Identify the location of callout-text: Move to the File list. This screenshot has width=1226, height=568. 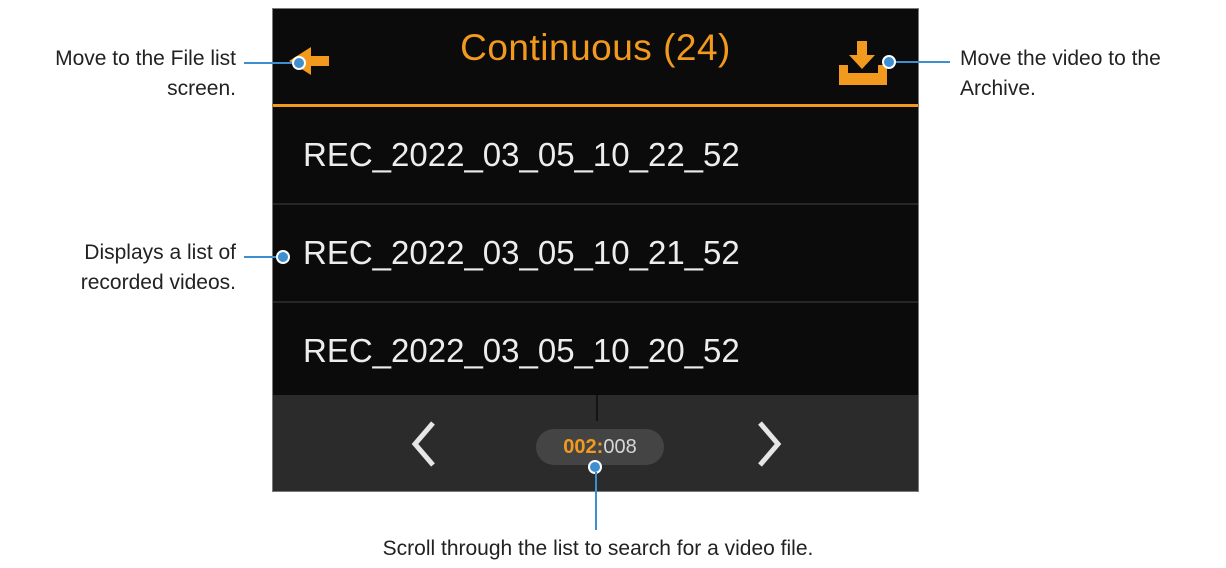
(145, 58).